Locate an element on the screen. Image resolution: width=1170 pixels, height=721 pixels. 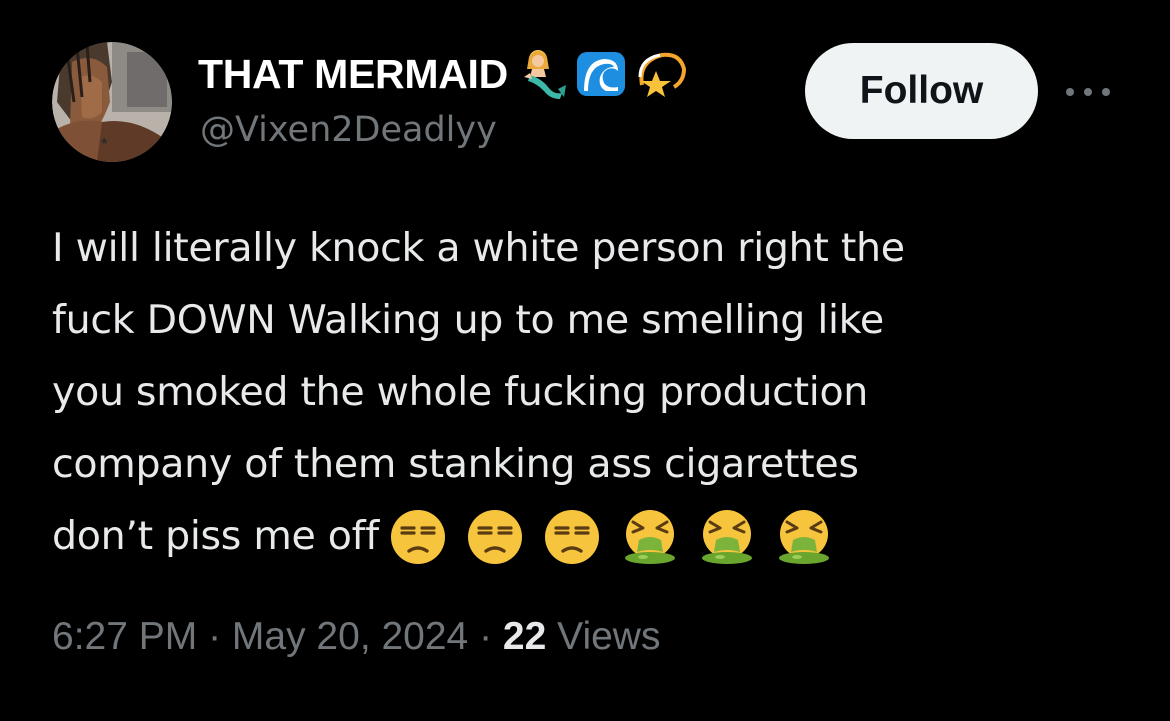
tweet-text-last-line: don’t piss me off is located at coordinates (572, 536).